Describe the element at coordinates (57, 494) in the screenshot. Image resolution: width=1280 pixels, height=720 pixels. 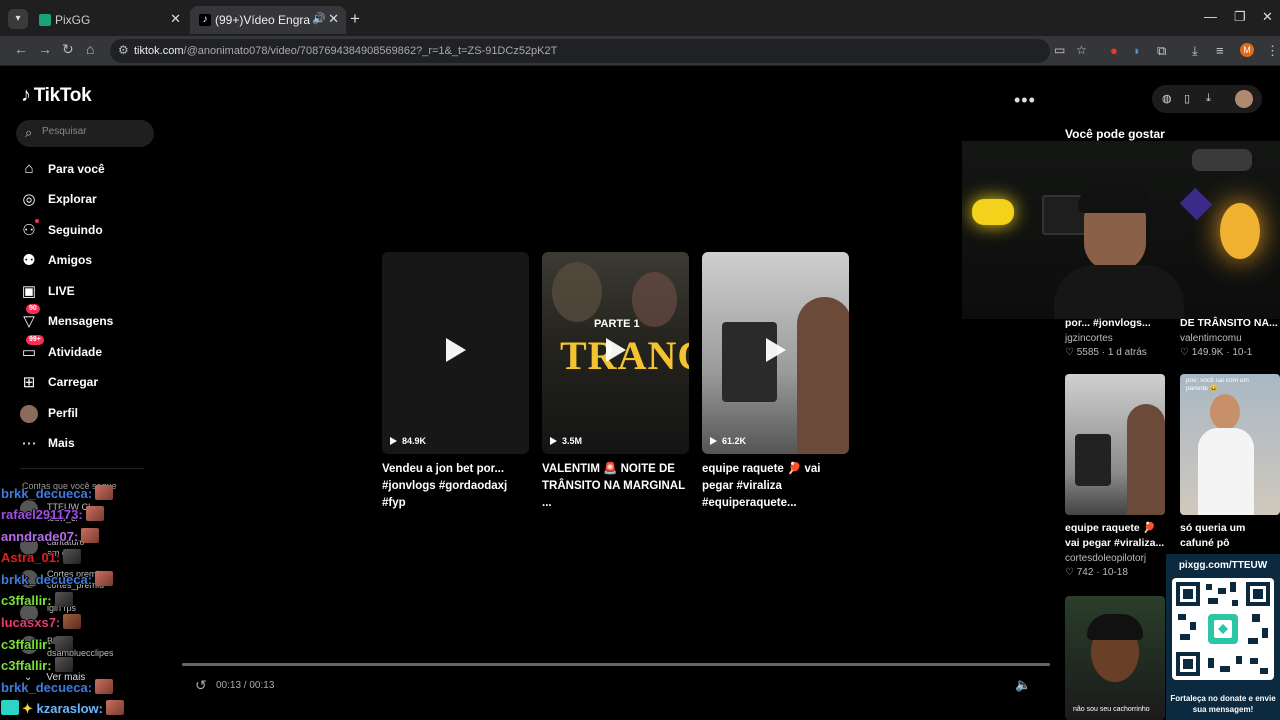
I see `chat-message: brkk_decueca:` at that location.